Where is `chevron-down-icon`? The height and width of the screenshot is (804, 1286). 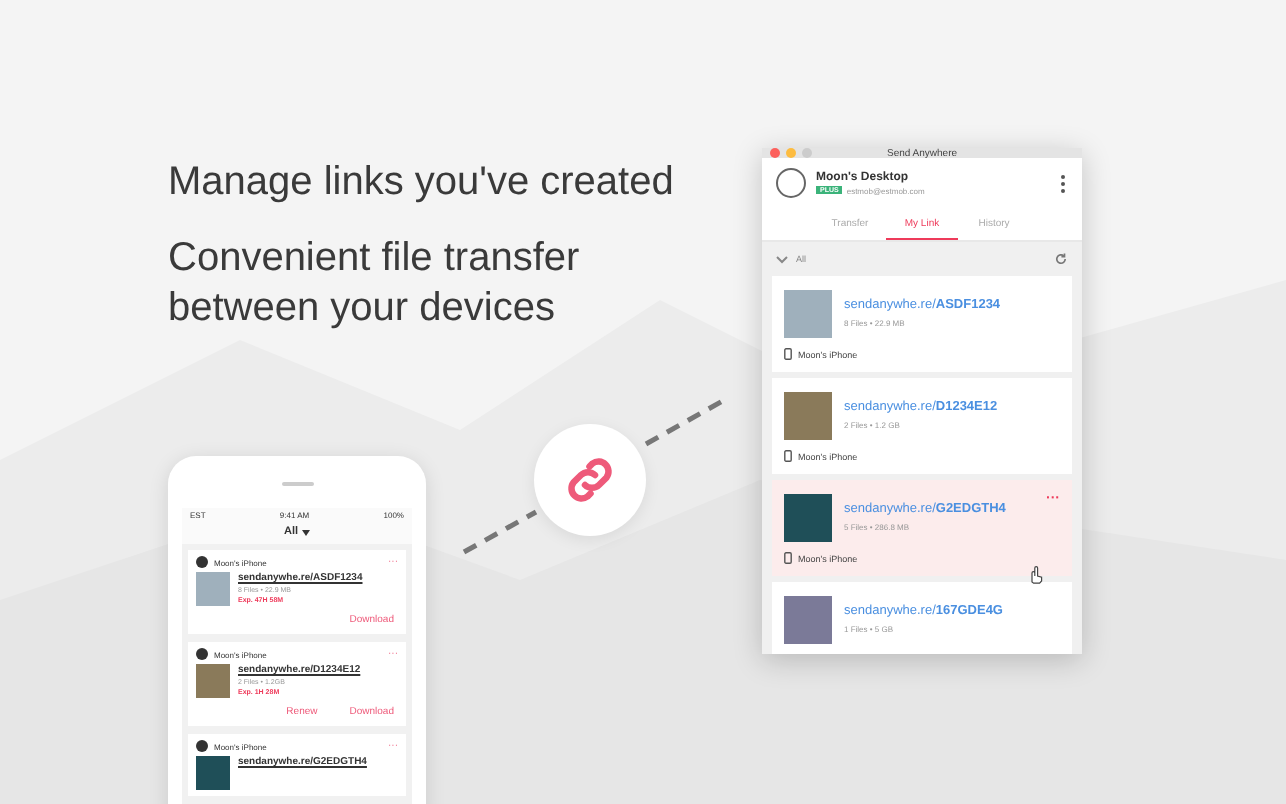
chevron-down-icon is located at coordinates (782, 259).